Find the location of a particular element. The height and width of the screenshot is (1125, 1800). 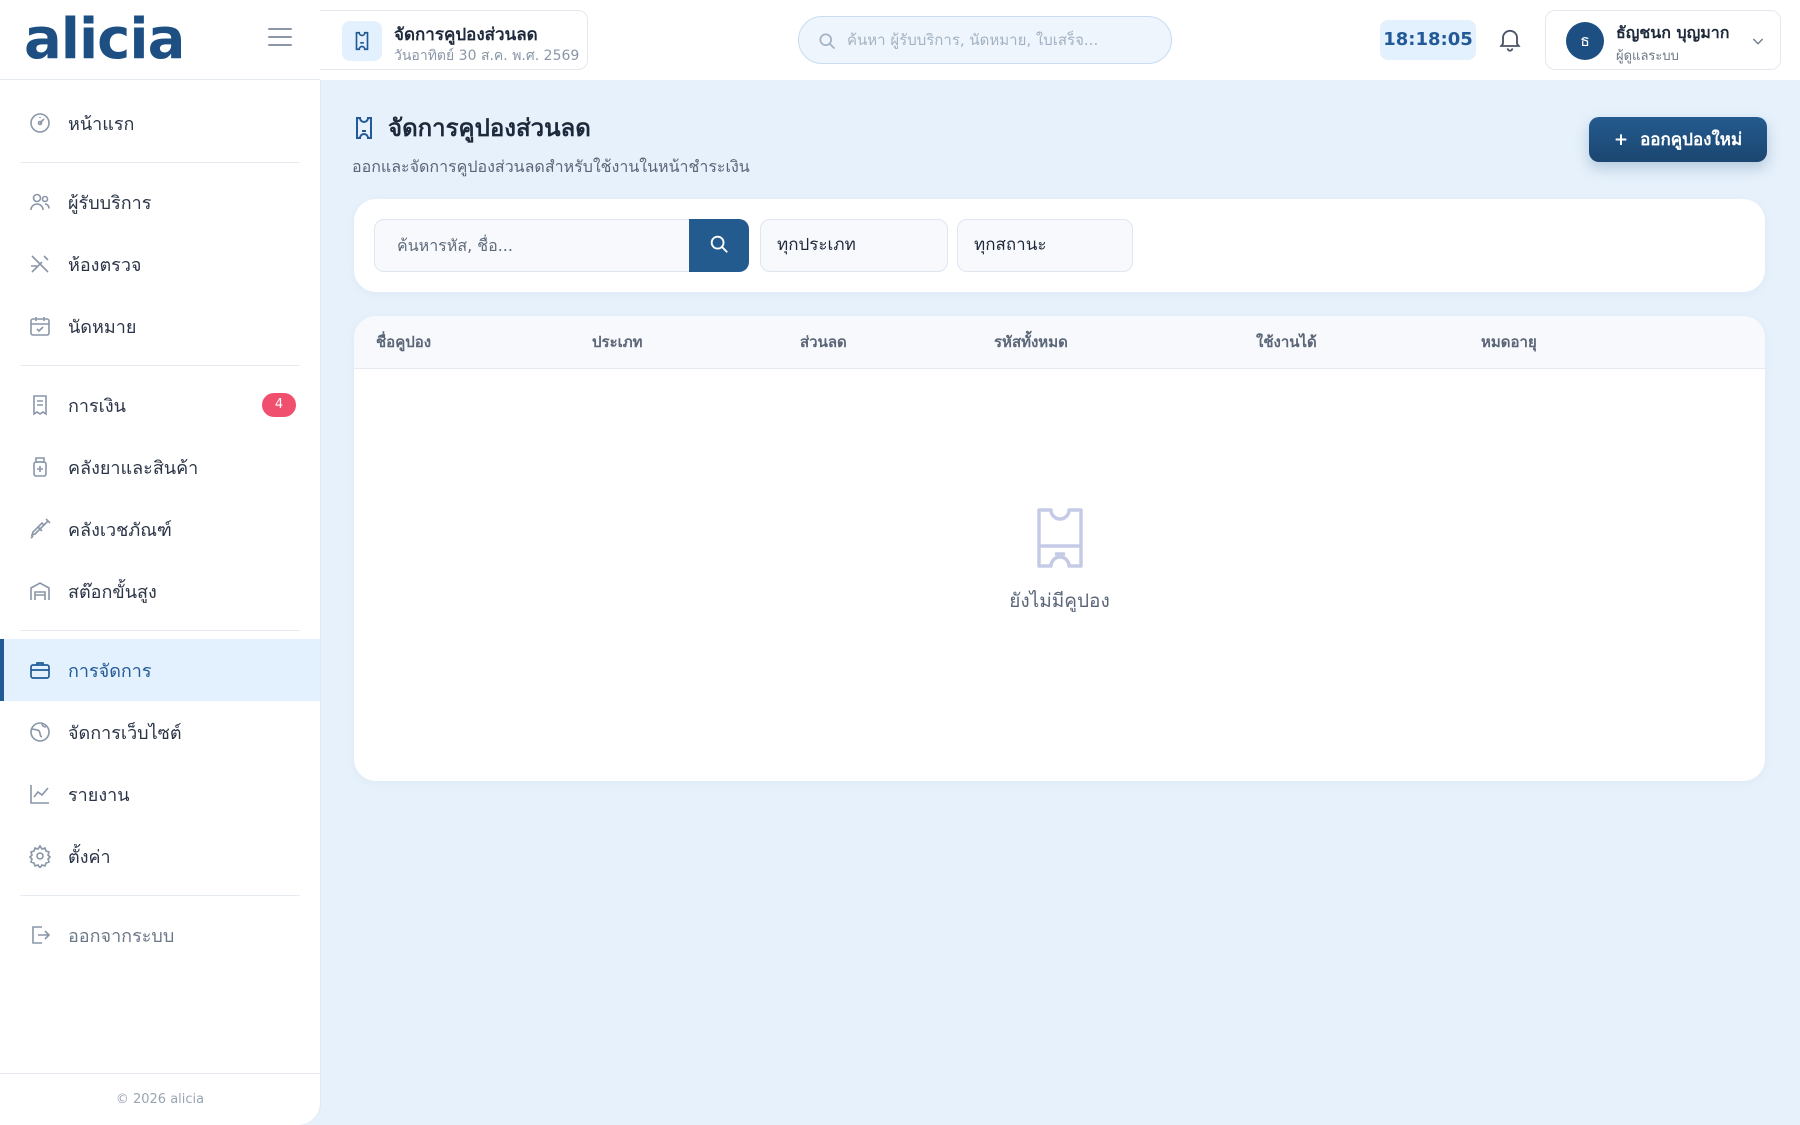

app-logo: alicia is located at coordinates (104, 40).